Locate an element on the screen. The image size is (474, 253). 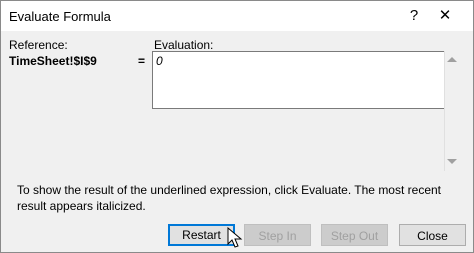
equals-sign: = is located at coordinates (142, 61).